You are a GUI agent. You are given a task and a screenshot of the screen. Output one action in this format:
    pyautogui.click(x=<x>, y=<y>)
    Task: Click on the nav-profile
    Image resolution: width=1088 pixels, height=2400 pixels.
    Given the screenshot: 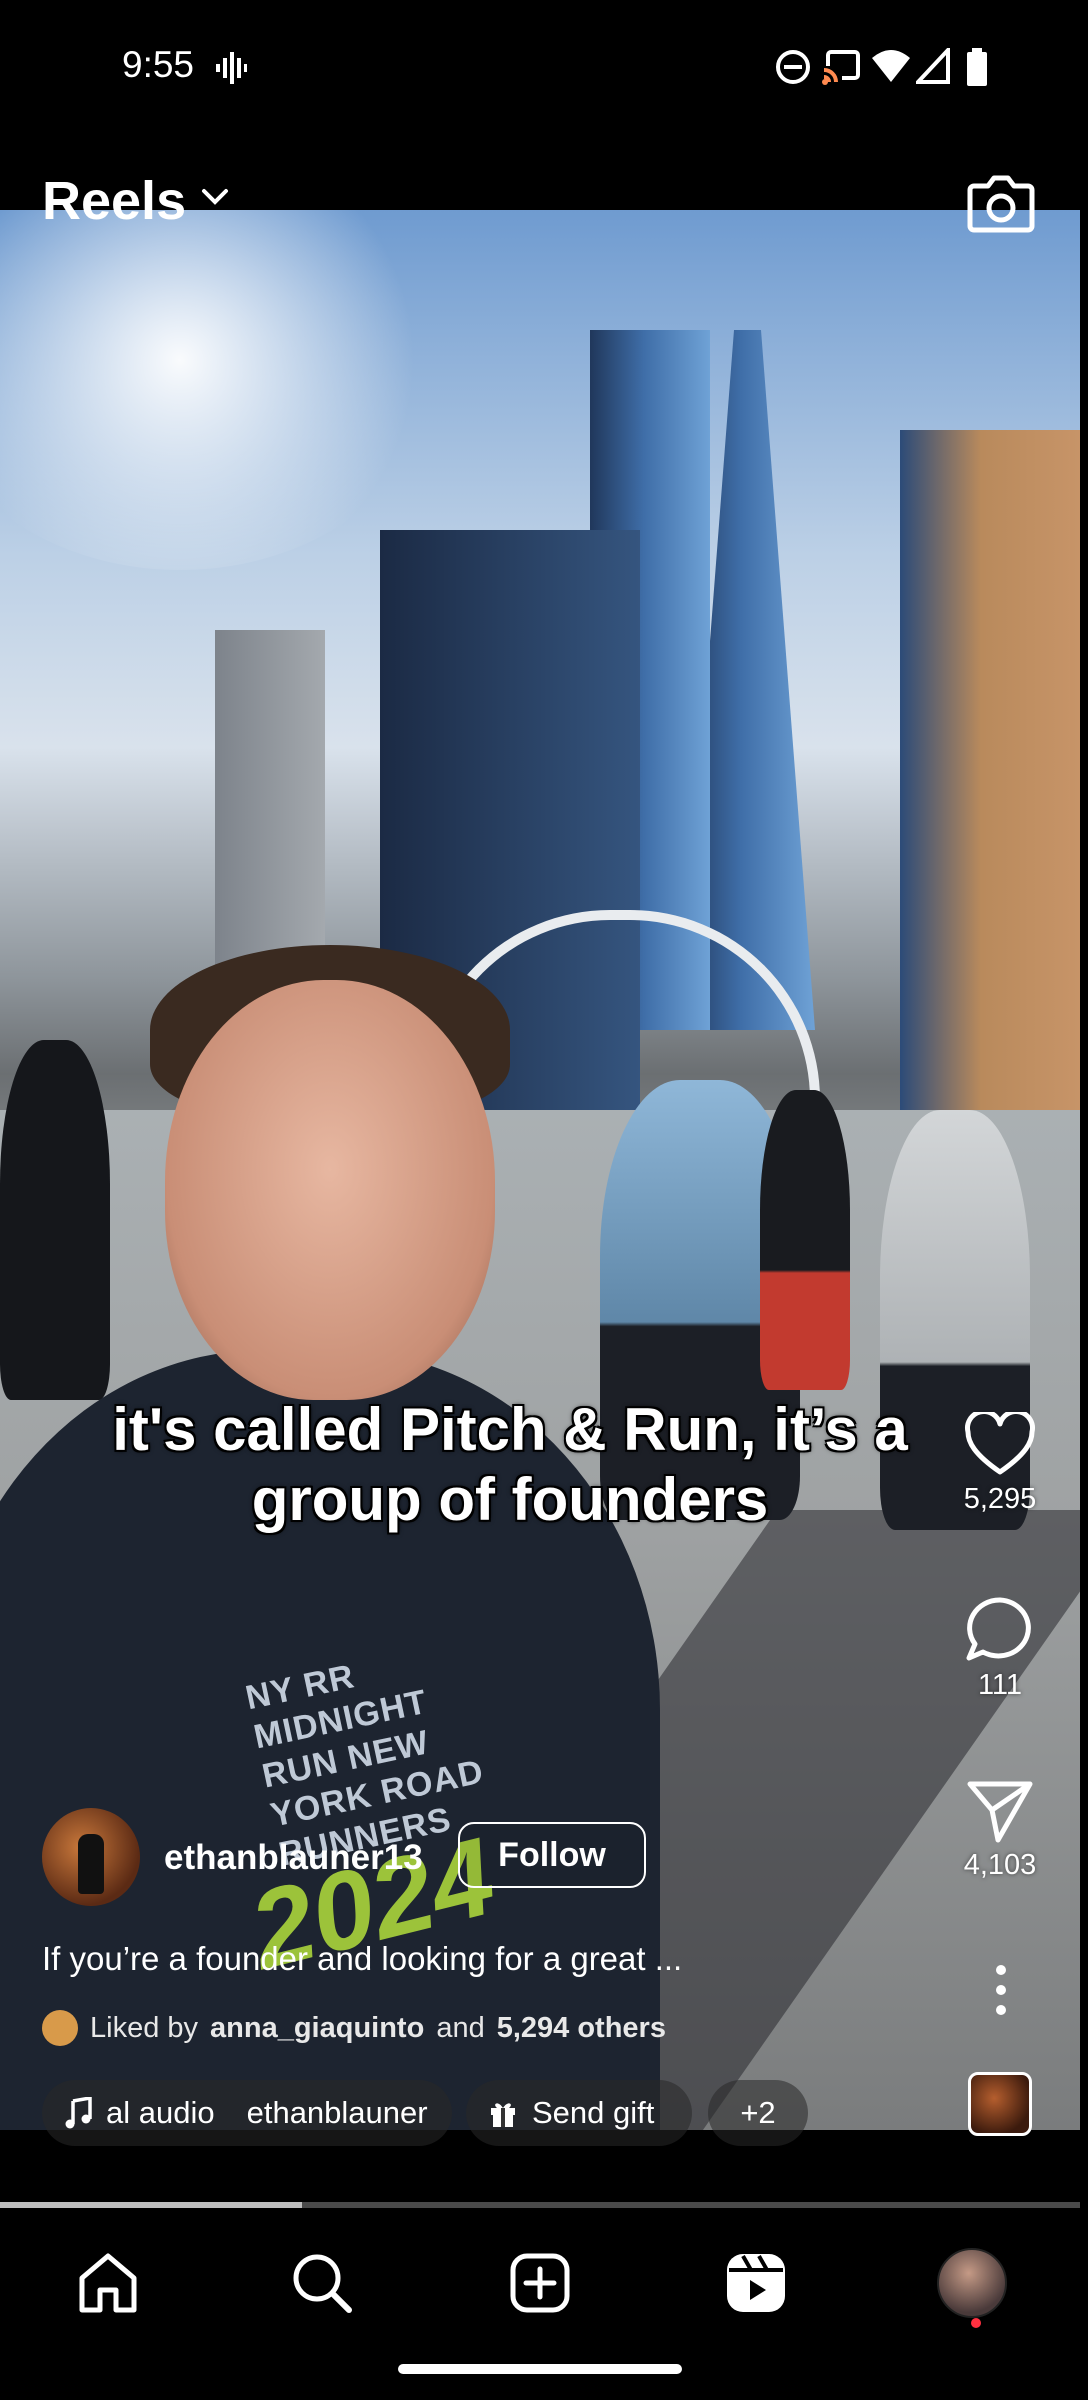 What is the action you would take?
    pyautogui.click(x=972, y=2283)
    